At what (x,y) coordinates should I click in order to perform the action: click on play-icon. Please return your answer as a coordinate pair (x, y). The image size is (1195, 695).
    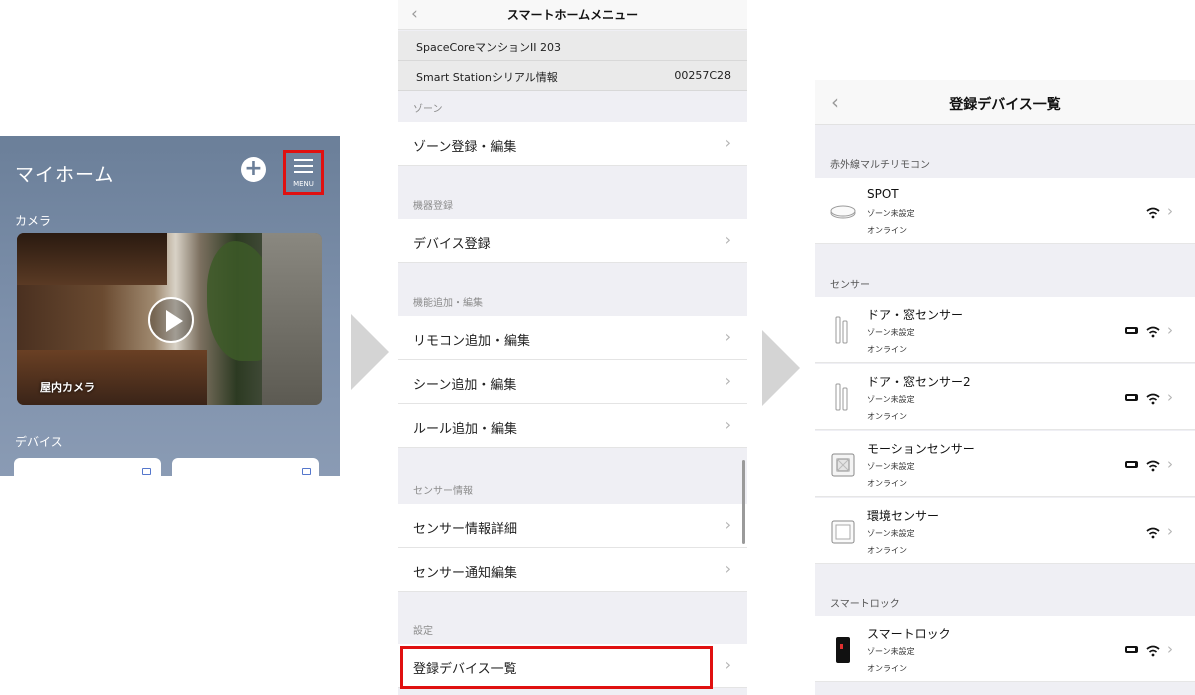
    Looking at the image, I should click on (171, 320).